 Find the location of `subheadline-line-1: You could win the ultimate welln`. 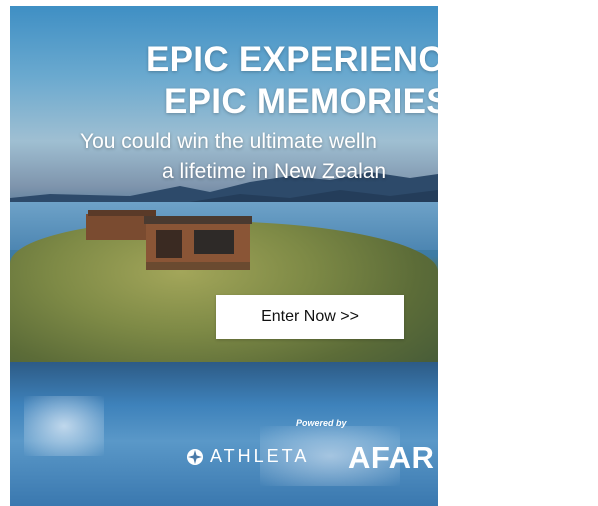

subheadline-line-1: You could win the ultimate welln is located at coordinates (228, 141).